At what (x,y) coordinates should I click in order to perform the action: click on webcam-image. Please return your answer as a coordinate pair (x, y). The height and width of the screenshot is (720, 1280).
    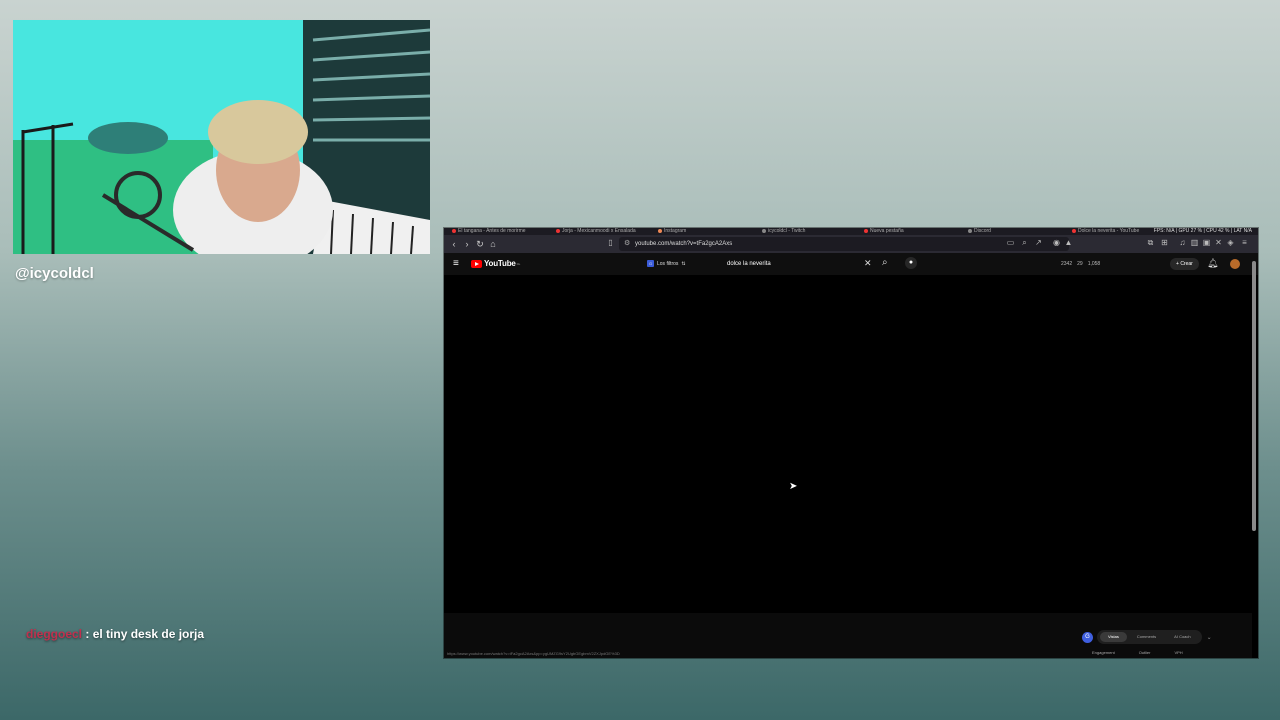
    Looking at the image, I should click on (221, 137).